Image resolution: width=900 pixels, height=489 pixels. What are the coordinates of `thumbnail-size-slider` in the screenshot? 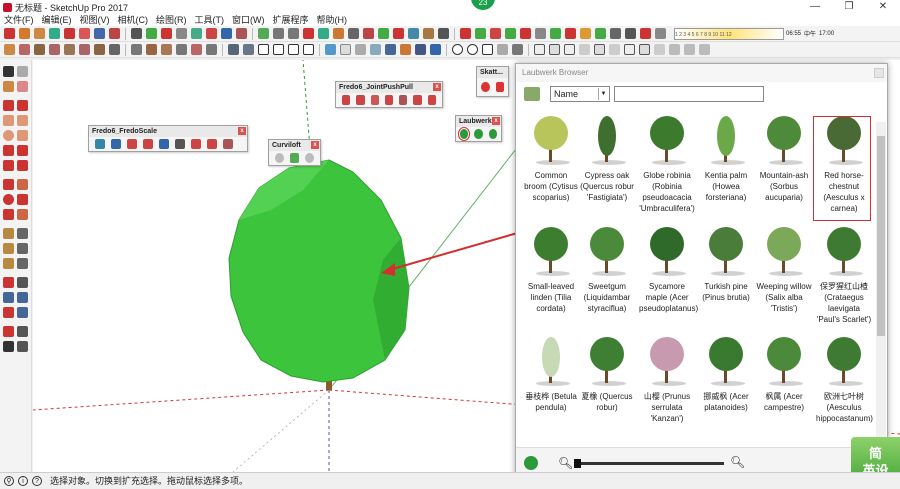 It's located at (649, 463).